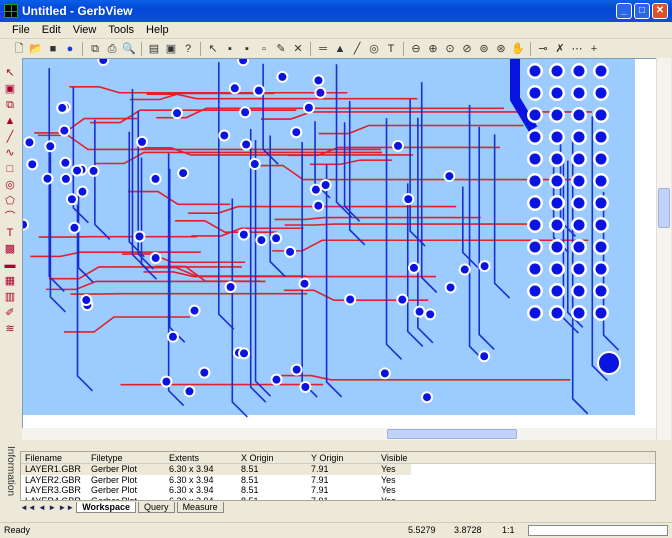  Describe the element at coordinates (156, 507) in the screenshot. I see `tab-query: Query` at that location.